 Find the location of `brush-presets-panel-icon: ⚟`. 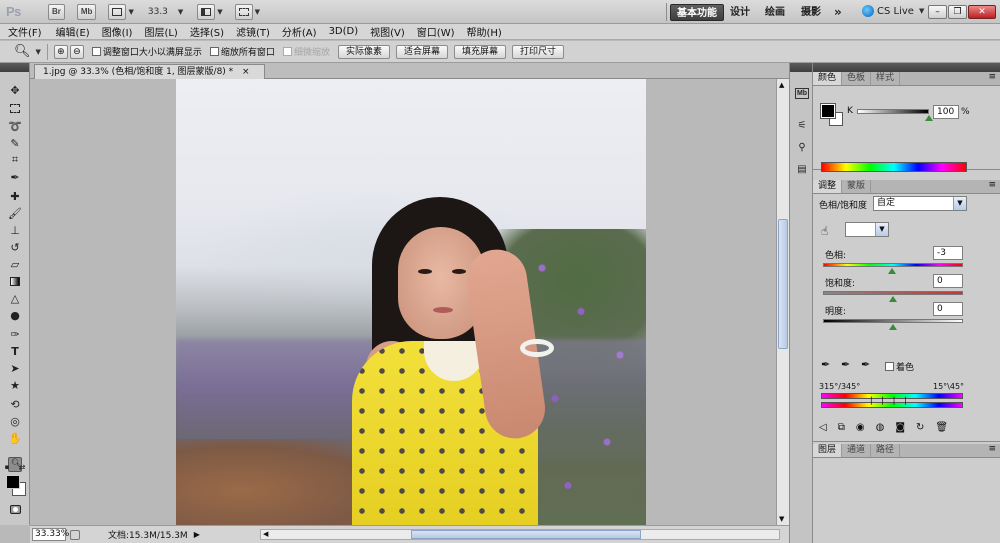

brush-presets-panel-icon: ⚟ is located at coordinates (802, 125).